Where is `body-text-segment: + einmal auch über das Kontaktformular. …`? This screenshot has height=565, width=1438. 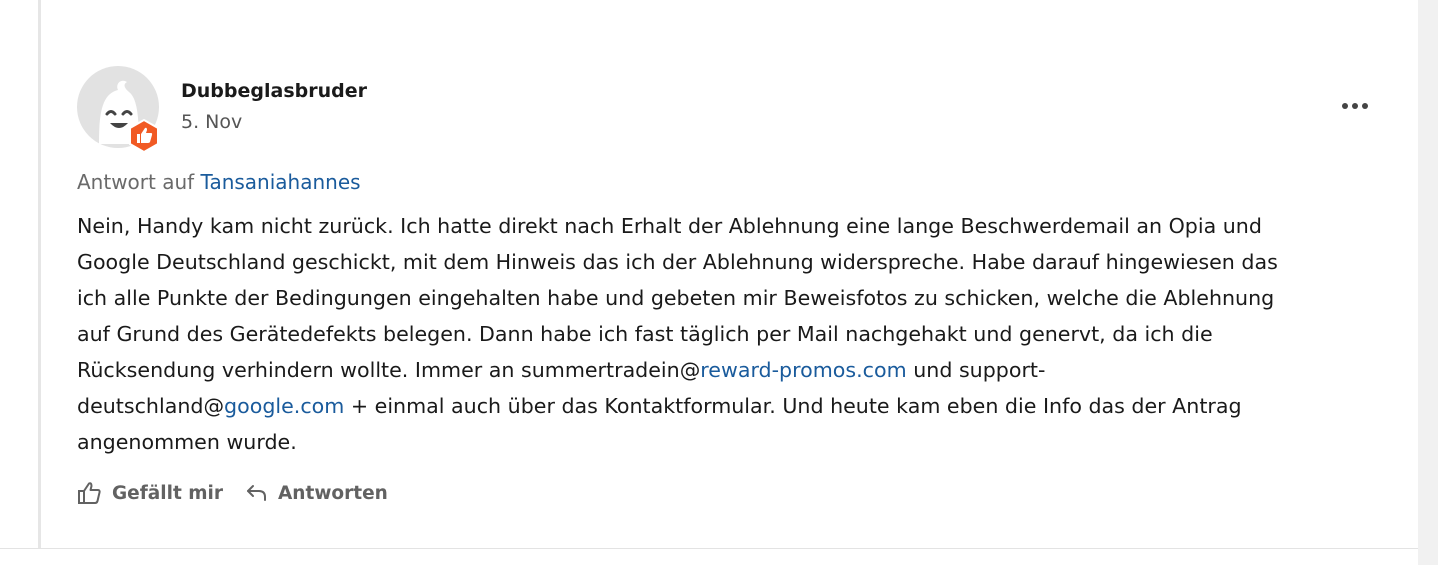
body-text-segment: + einmal auch über das Kontaktformular. … is located at coordinates (793, 406).